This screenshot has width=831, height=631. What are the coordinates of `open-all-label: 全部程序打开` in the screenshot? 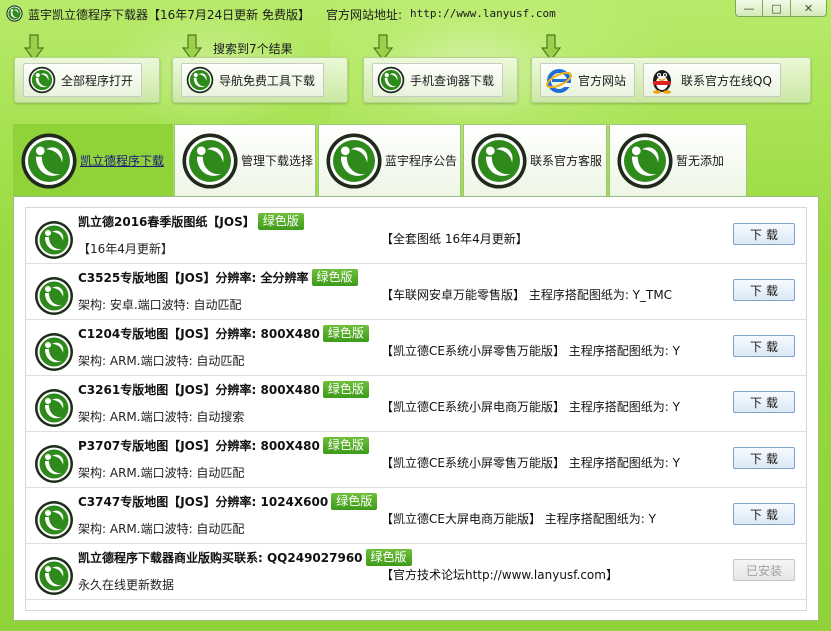 It's located at (97, 80).